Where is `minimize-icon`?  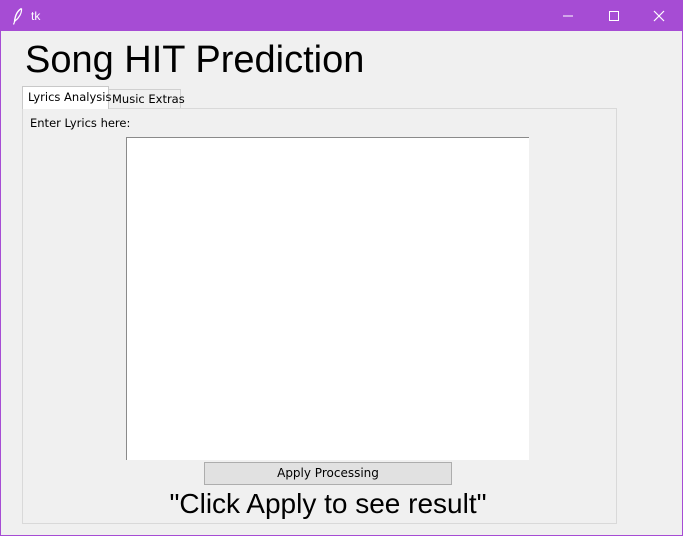 minimize-icon is located at coordinates (568, 16).